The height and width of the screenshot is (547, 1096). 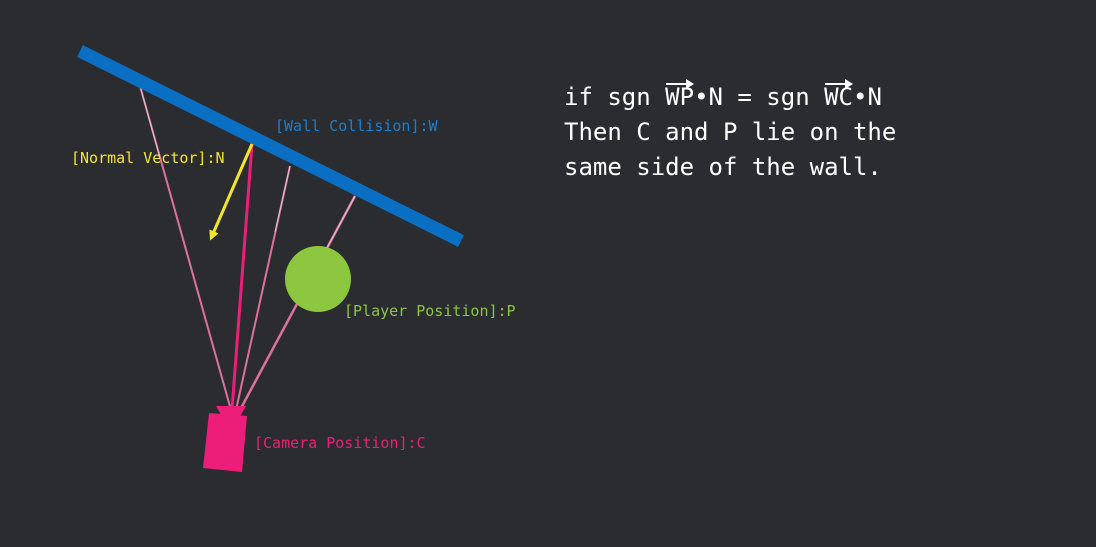 I want to click on formula-line-3: same side of the wall., so click(x=723, y=167).